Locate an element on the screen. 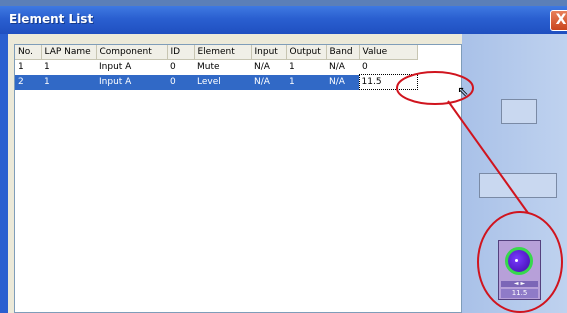 Image resolution: width=567 pixels, height=313 pixels. cell-no: 1 is located at coordinates (21, 67).